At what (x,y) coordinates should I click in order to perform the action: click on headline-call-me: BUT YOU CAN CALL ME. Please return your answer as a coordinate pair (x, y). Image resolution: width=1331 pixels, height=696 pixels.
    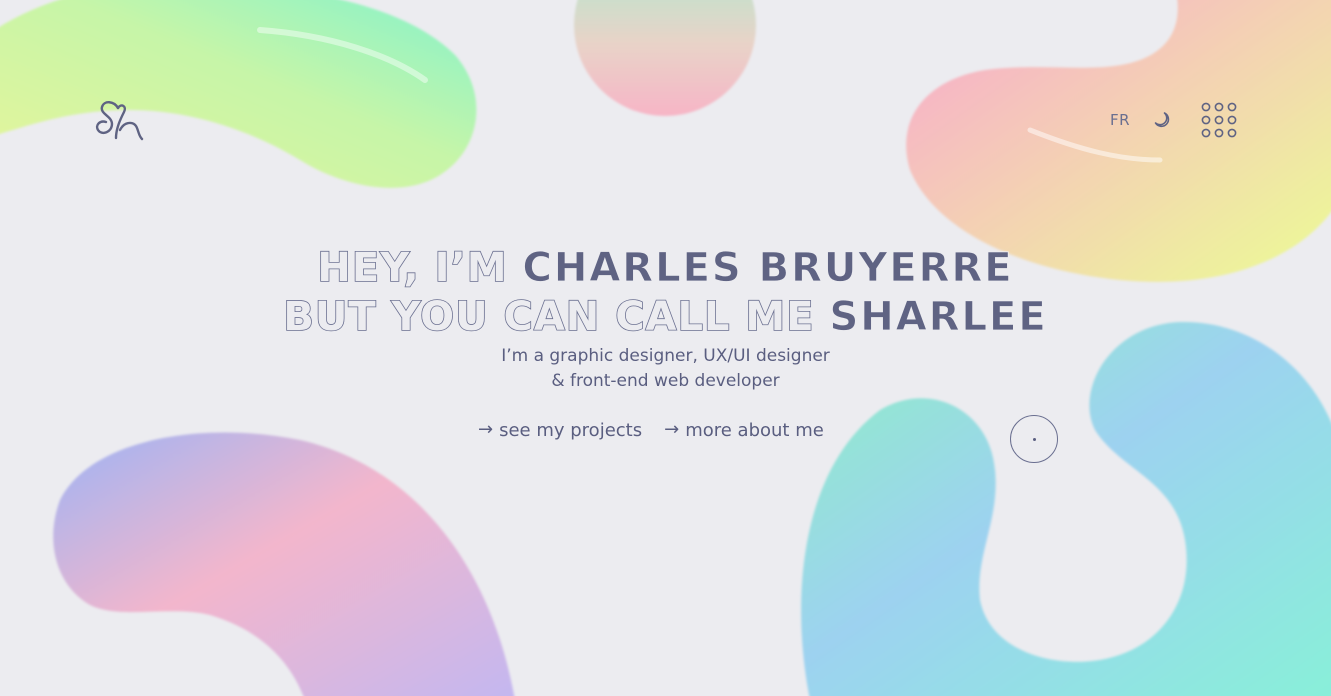
    Looking at the image, I should click on (549, 317).